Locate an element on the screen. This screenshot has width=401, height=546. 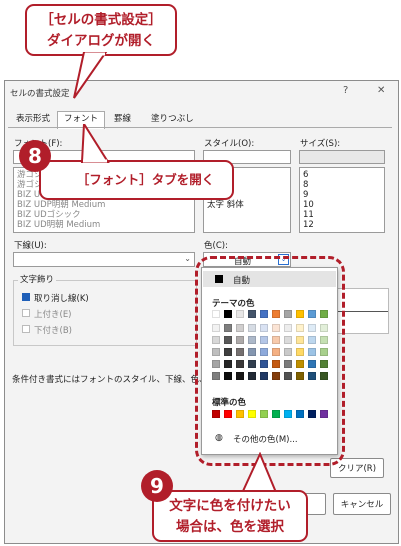
cancel-button: キャンセル is located at coordinates (362, 504).